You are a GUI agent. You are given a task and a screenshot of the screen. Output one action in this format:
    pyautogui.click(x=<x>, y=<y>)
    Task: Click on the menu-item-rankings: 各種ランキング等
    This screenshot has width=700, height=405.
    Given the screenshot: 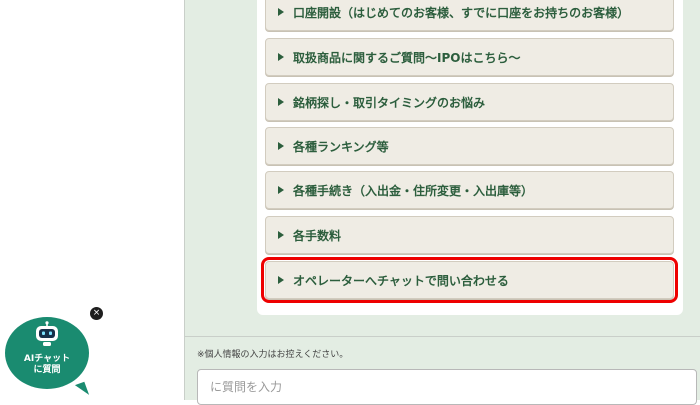 What is the action you would take?
    pyautogui.click(x=469, y=146)
    